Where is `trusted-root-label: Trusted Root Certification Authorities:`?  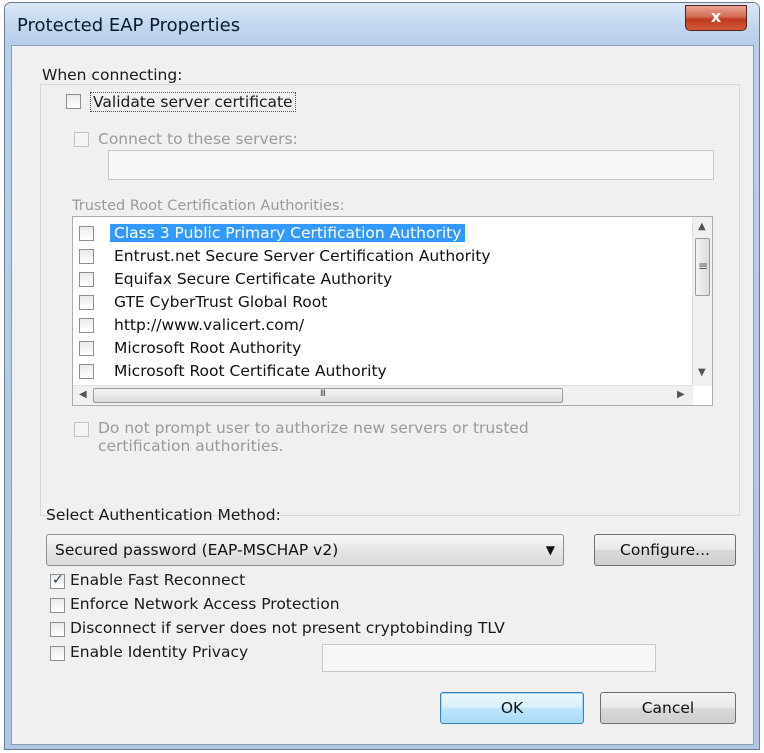
trusted-root-label: Trusted Root Certification Authorities: is located at coordinates (208, 206).